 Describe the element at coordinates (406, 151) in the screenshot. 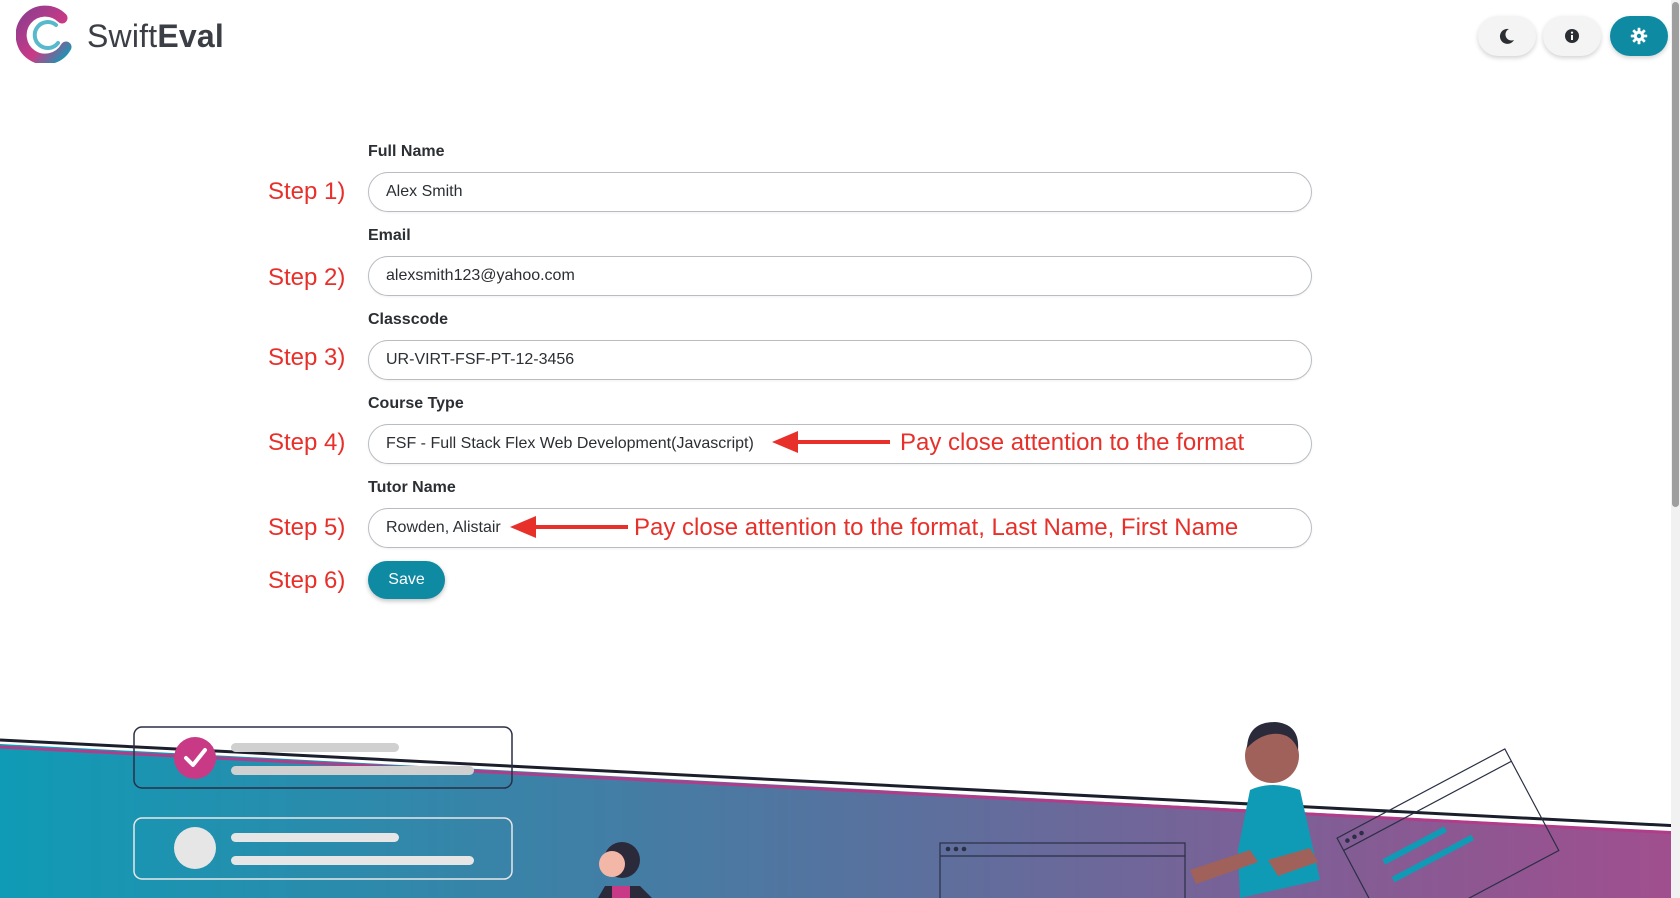

I see `full-name-label: Full Name` at that location.